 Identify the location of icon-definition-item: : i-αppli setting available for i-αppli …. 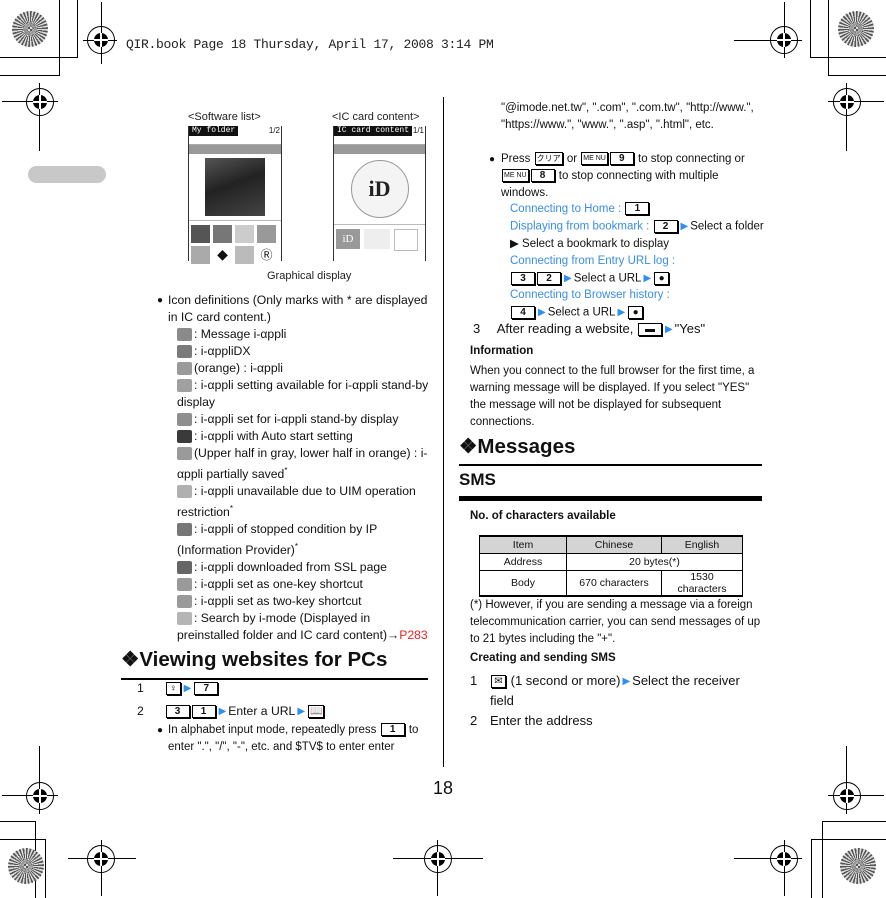
(303, 393).